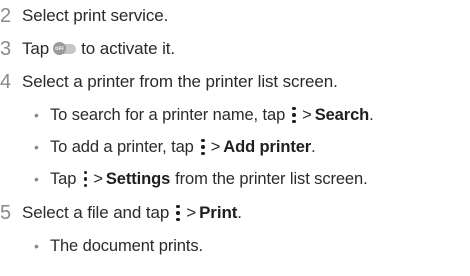 This screenshot has width=470, height=276. What do you see at coordinates (267, 146) in the screenshot?
I see `menu-action-add-printer: Add printer` at bounding box center [267, 146].